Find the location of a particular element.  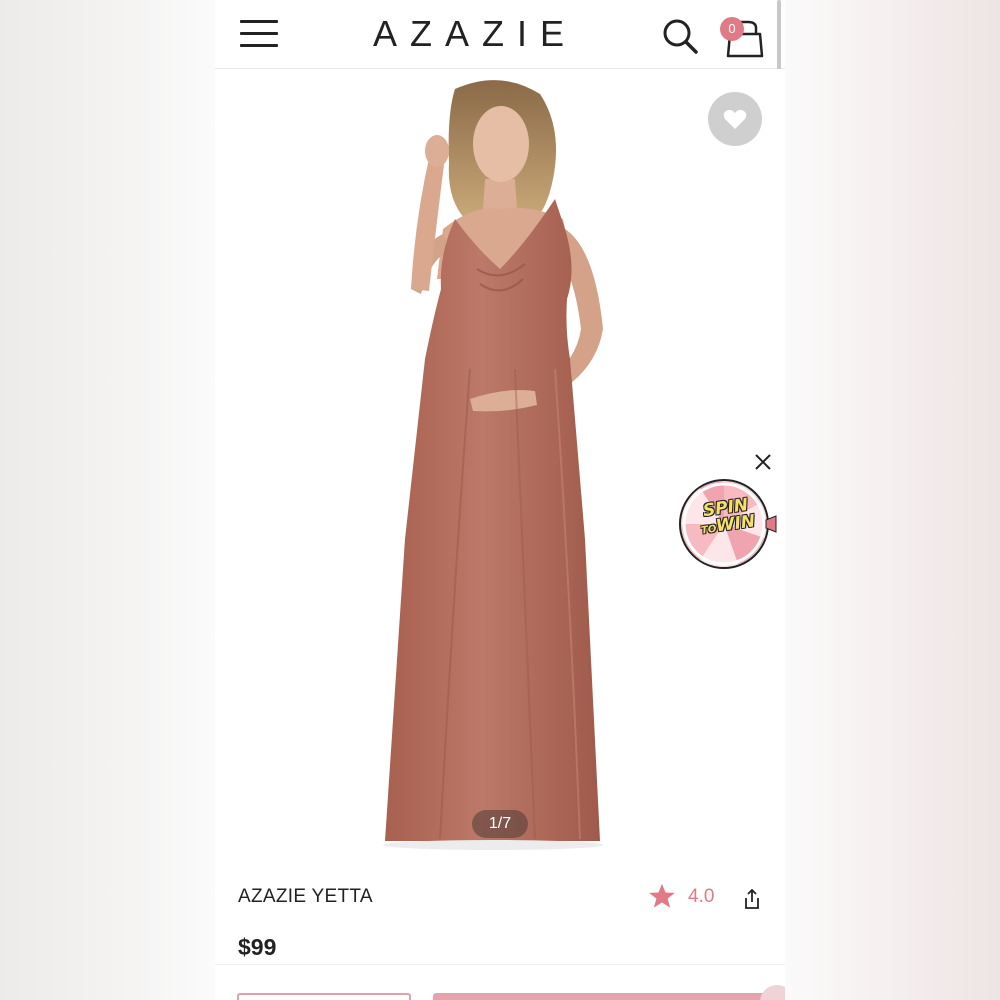

product-price: $99 is located at coordinates (257, 947).